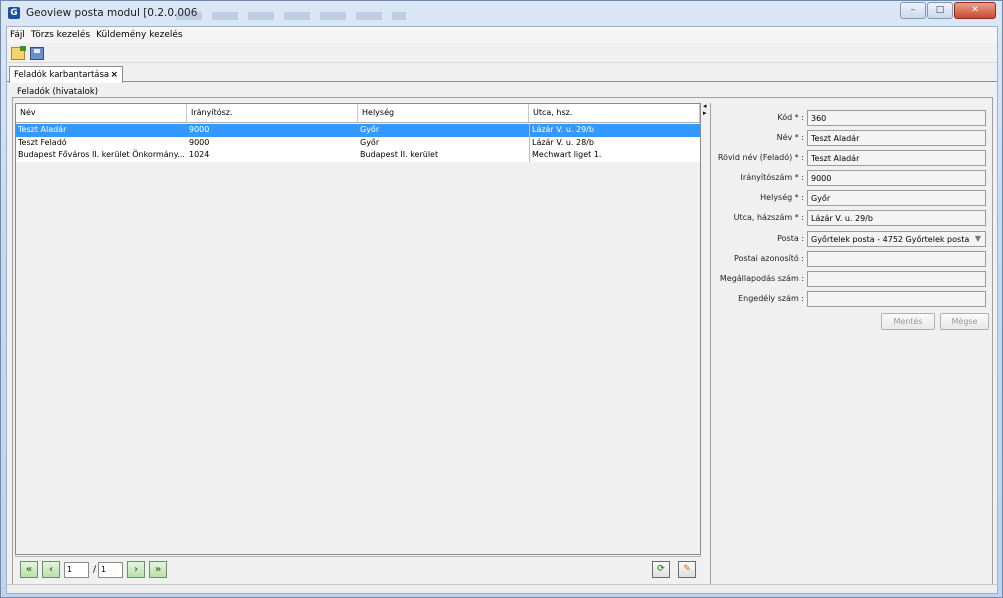 This screenshot has height=598, width=1003. Describe the element at coordinates (42, 142) in the screenshot. I see `cell-name: Teszt Feladó` at that location.